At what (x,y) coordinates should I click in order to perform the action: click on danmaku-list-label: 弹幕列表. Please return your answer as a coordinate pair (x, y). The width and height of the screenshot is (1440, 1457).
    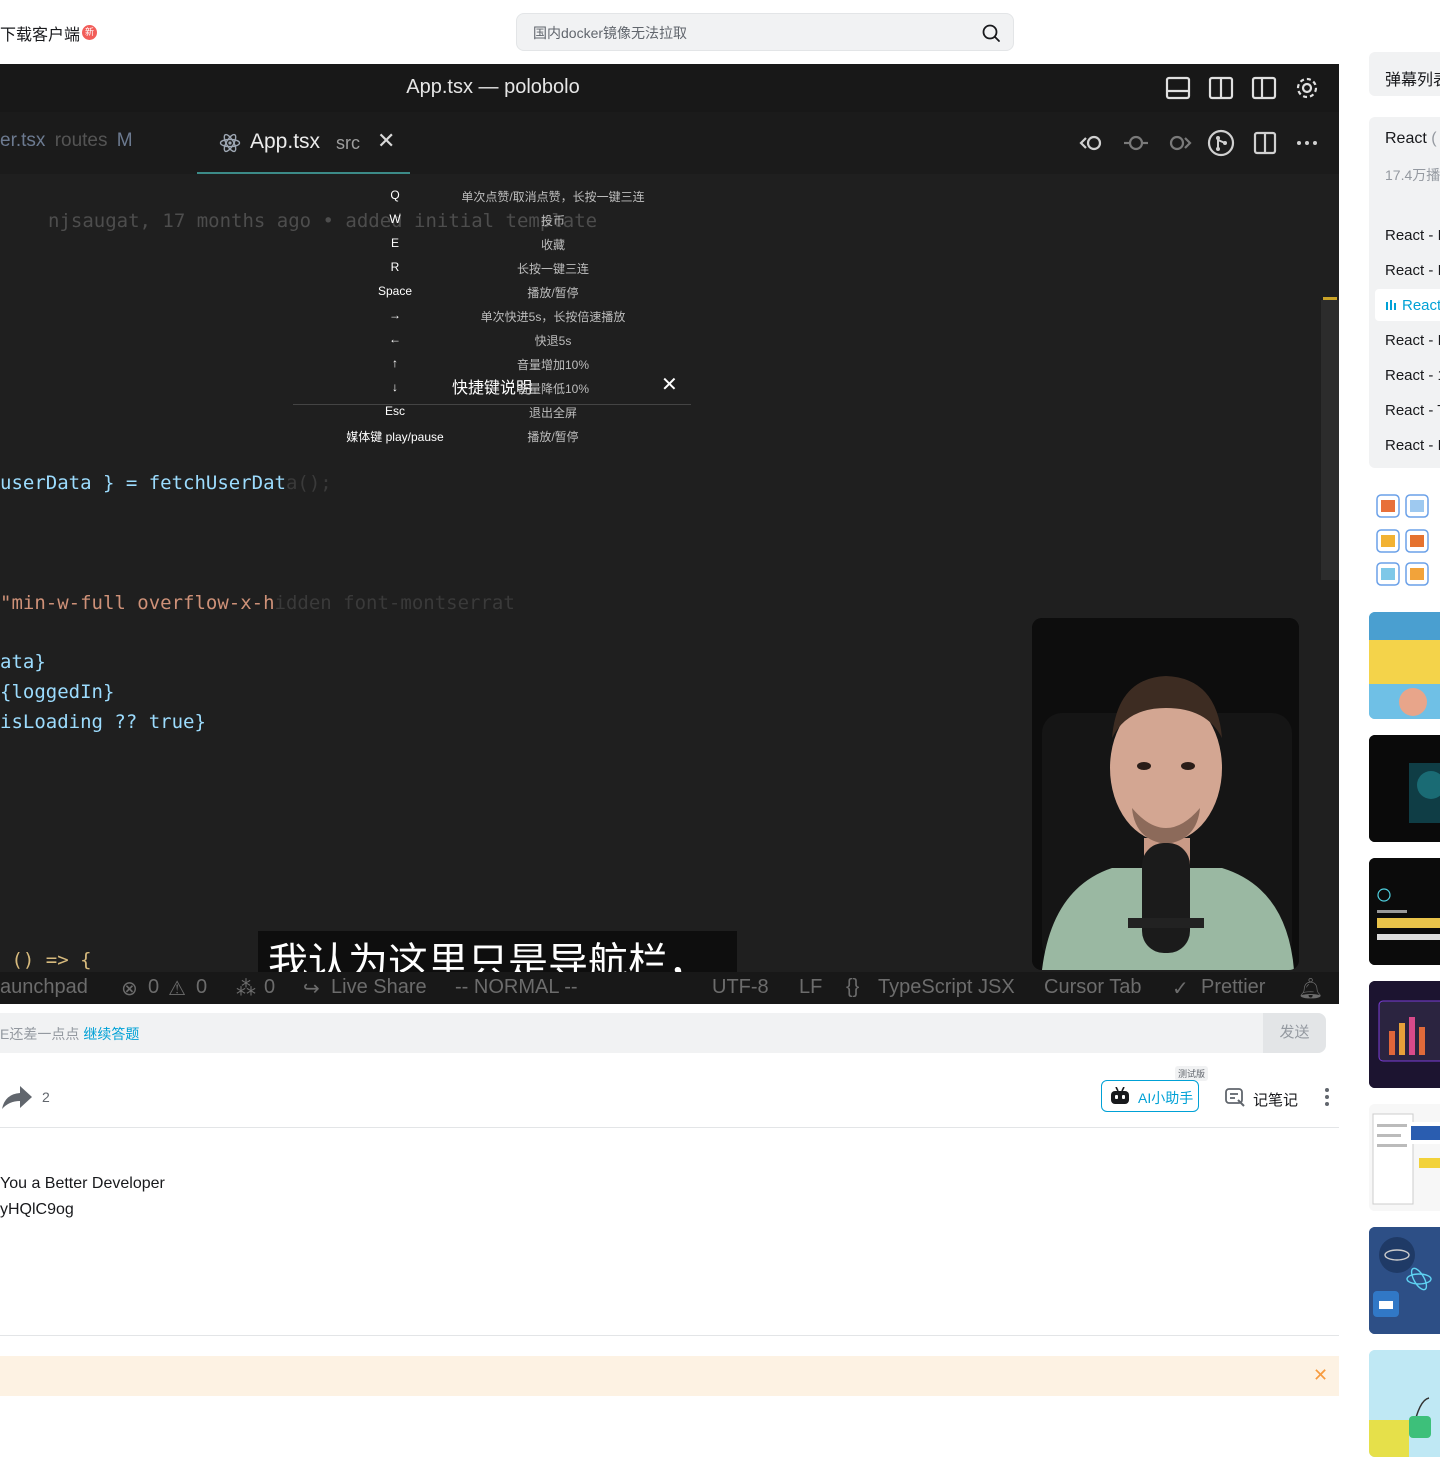
    Looking at the image, I should click on (1412, 80).